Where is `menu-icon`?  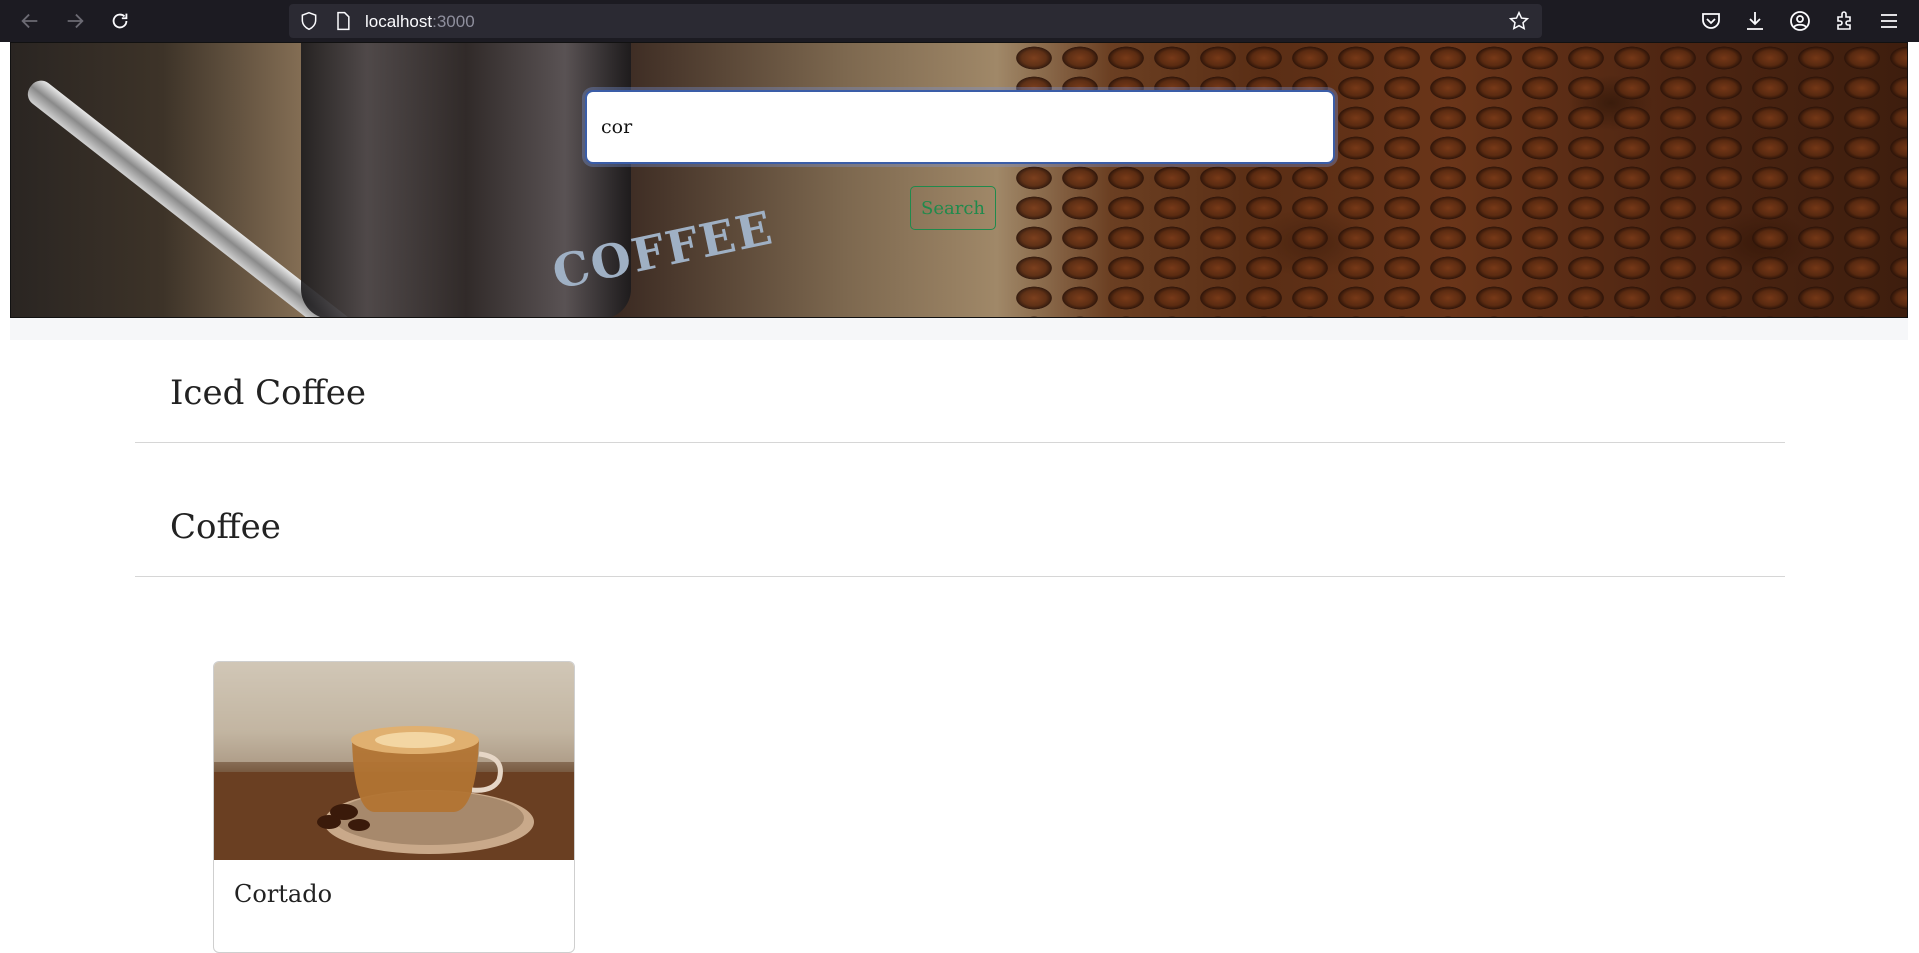 menu-icon is located at coordinates (1889, 21).